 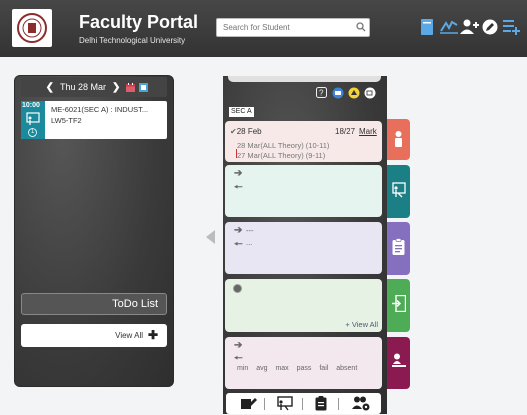 I want to click on quiz-tab, so click(x=398, y=248).